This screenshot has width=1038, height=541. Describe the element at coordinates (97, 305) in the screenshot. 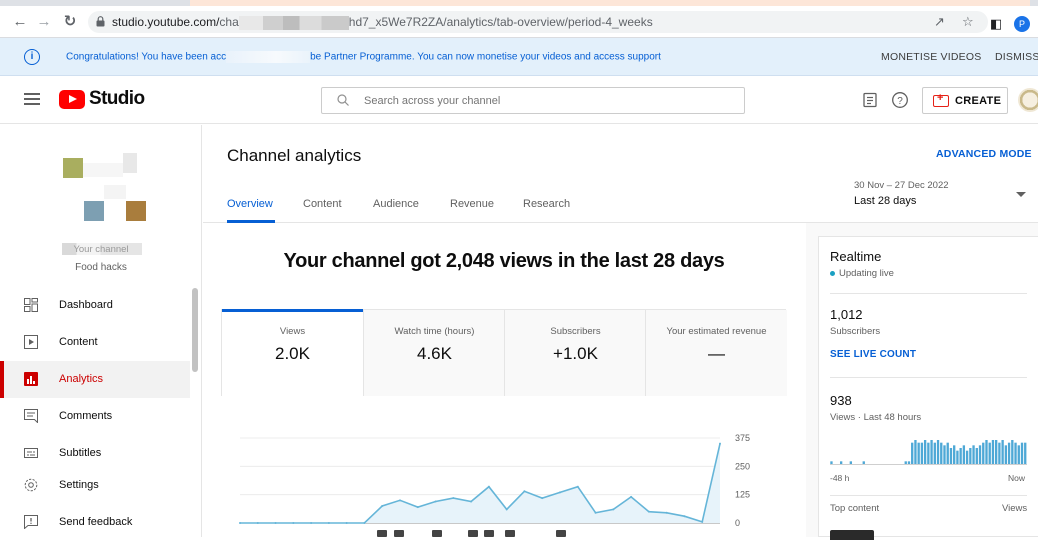

I see `sidebar-item-dashboard: Dashboard` at that location.